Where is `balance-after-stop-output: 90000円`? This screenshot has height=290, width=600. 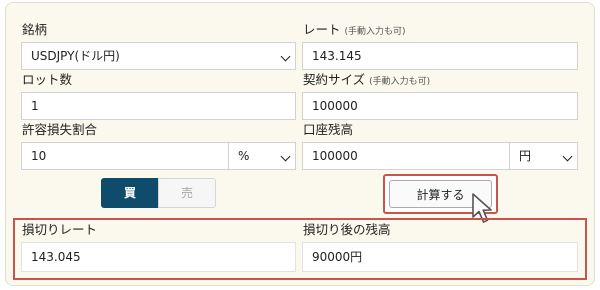
balance-after-stop-output: 90000円 is located at coordinates (440, 257).